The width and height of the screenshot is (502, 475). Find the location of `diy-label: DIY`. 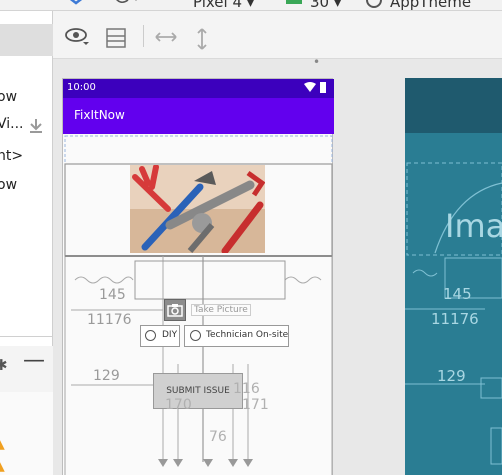

diy-label: DIY is located at coordinates (170, 335).